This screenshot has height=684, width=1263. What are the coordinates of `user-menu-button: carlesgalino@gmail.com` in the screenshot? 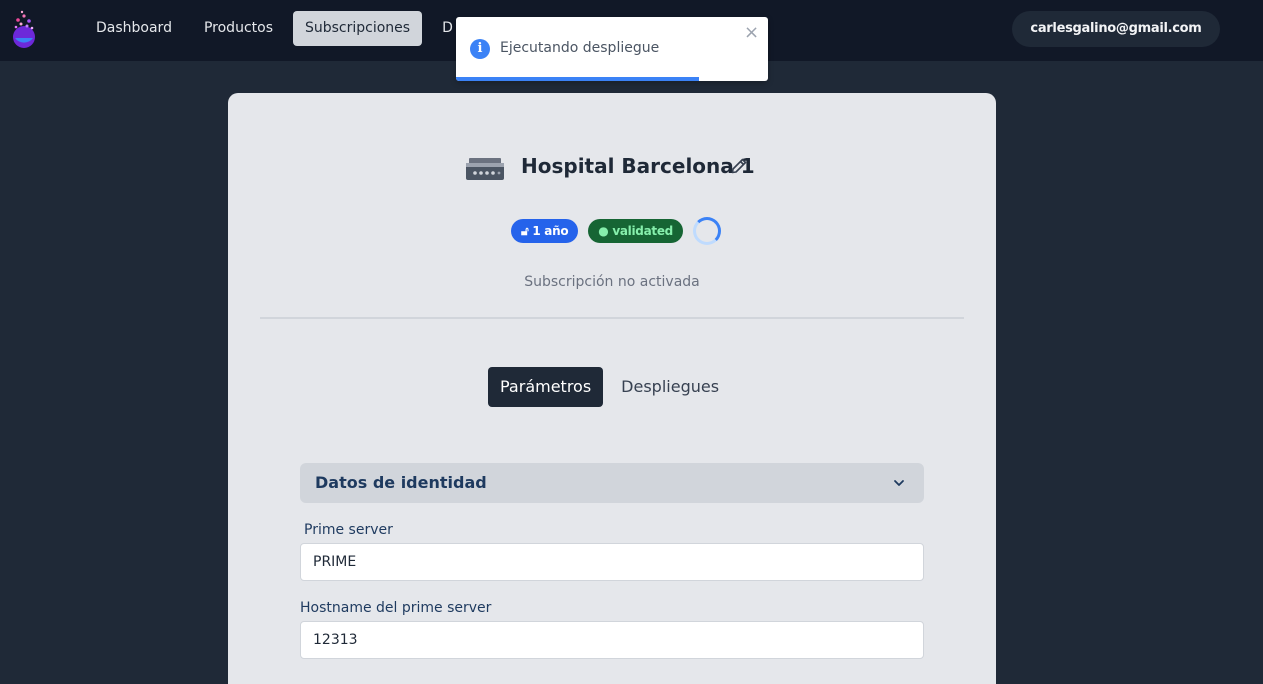 It's located at (1116, 29).